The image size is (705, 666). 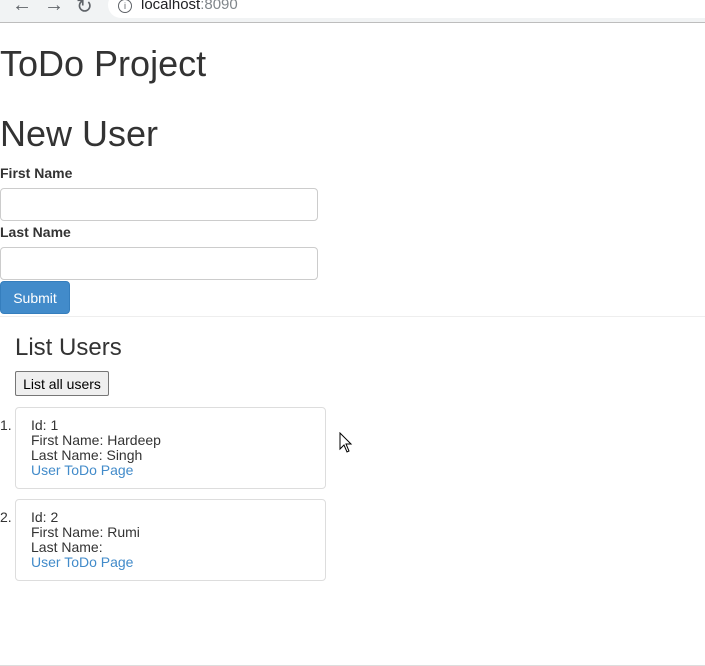 I want to click on browser-toolbar: ← → ↻ i localhost:8090, so click(x=352, y=11).